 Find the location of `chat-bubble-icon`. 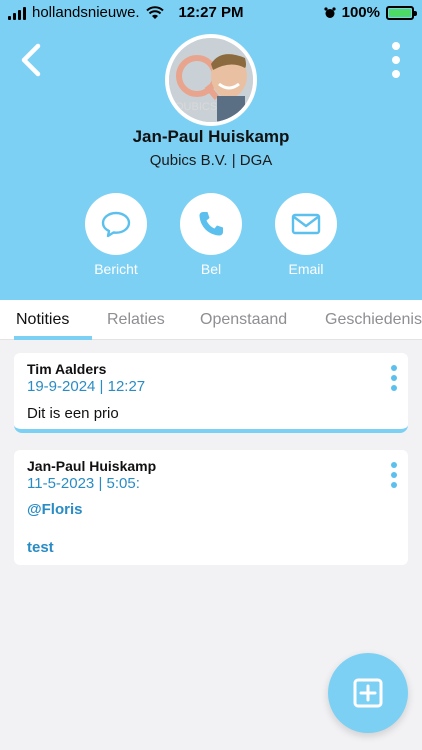

chat-bubble-icon is located at coordinates (116, 224).